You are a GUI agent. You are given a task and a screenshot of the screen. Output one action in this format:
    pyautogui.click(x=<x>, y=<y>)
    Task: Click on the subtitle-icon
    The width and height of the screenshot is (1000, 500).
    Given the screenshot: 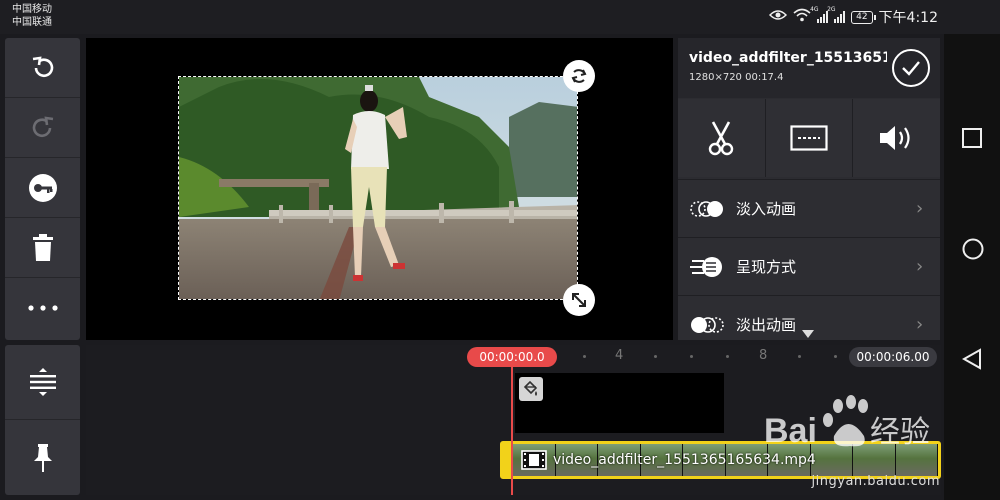 What is the action you would take?
    pyautogui.click(x=809, y=138)
    